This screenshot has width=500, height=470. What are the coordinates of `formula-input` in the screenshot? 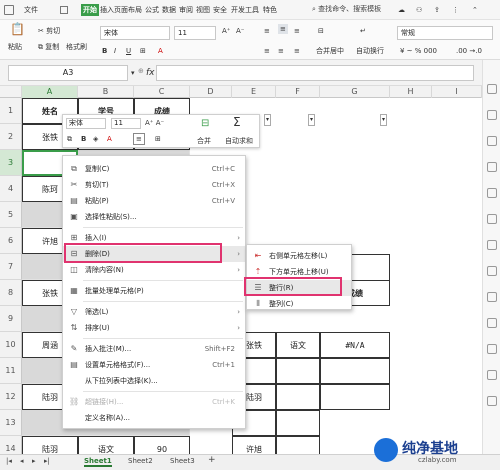 It's located at (315, 73).